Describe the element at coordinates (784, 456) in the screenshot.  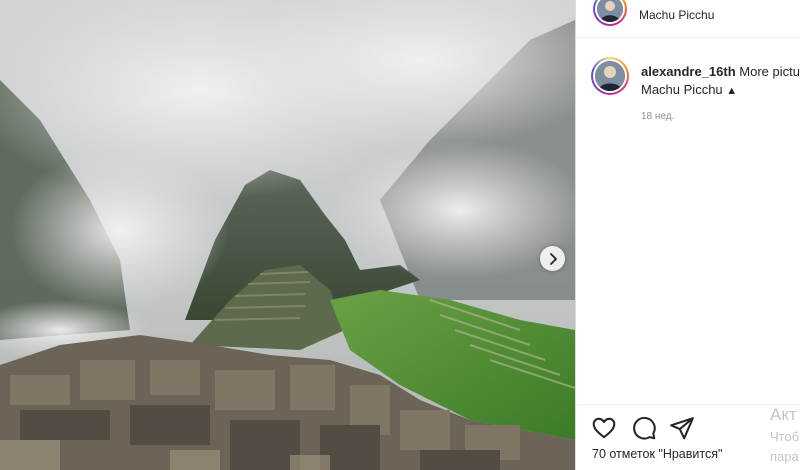
I see `activation-watermark-line3: пара` at that location.